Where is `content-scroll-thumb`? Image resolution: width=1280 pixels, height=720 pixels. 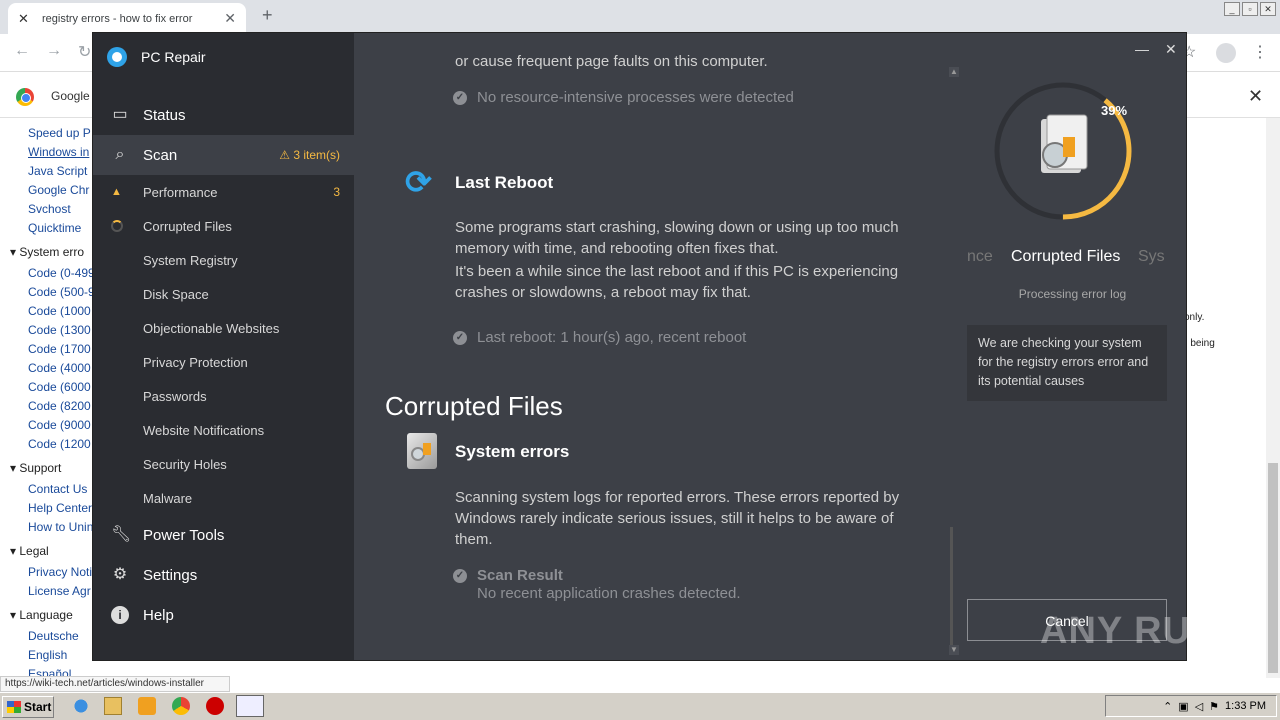
content-scroll-thumb is located at coordinates (951, 587).